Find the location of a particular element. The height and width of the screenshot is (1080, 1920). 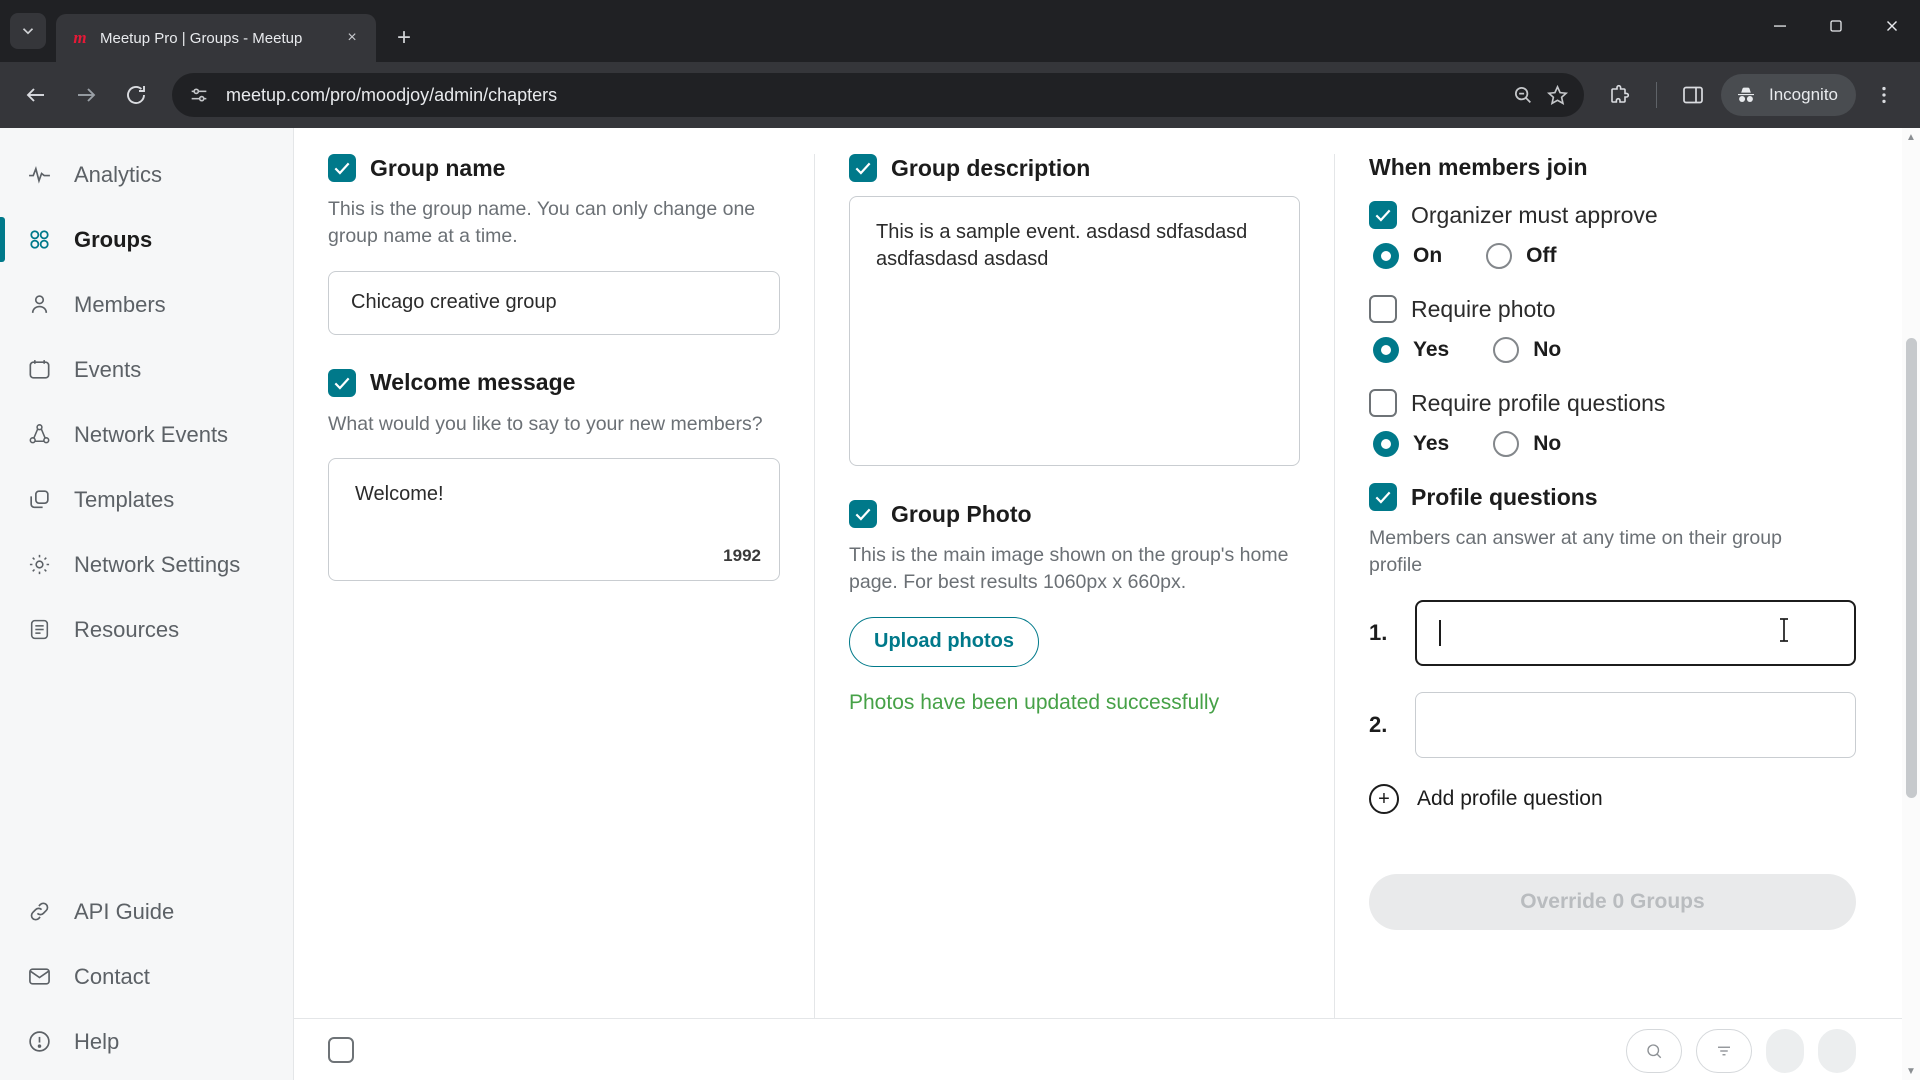

omnibox: meetup.com/pro/moodjoy/admin/chapters is located at coordinates (878, 95).